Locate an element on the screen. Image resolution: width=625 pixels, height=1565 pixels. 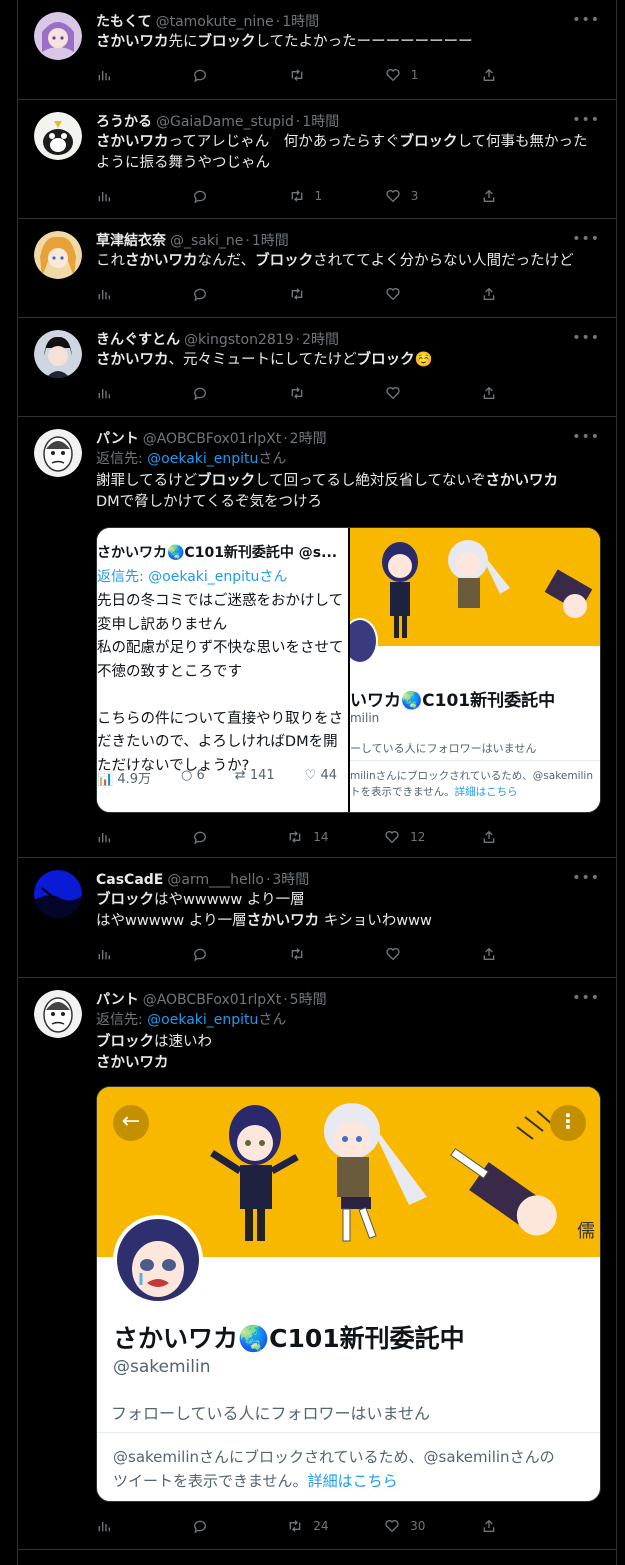
display-name: たもくて is located at coordinates (124, 22).